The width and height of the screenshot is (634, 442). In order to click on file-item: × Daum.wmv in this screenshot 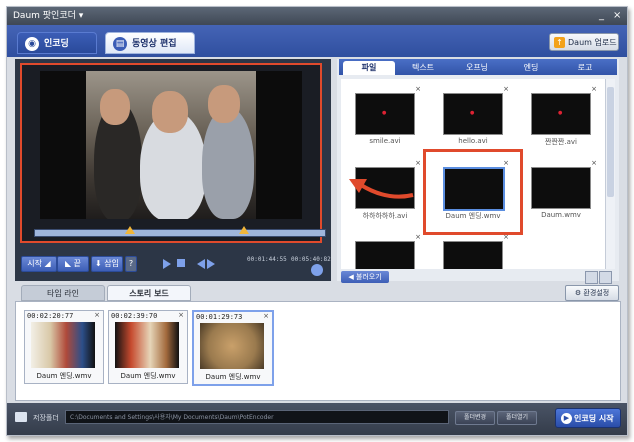, I will do `click(561, 192)`.